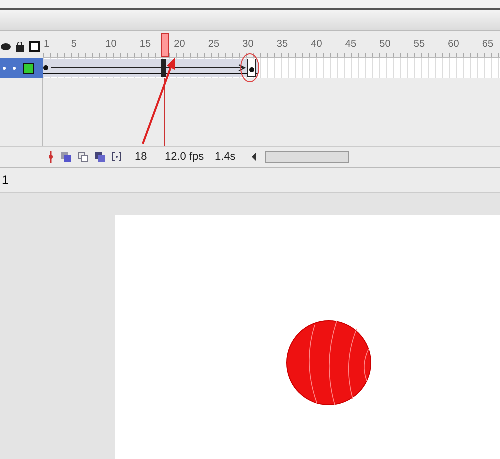 This screenshot has width=500, height=459. I want to click on eye-icon, so click(6, 46).